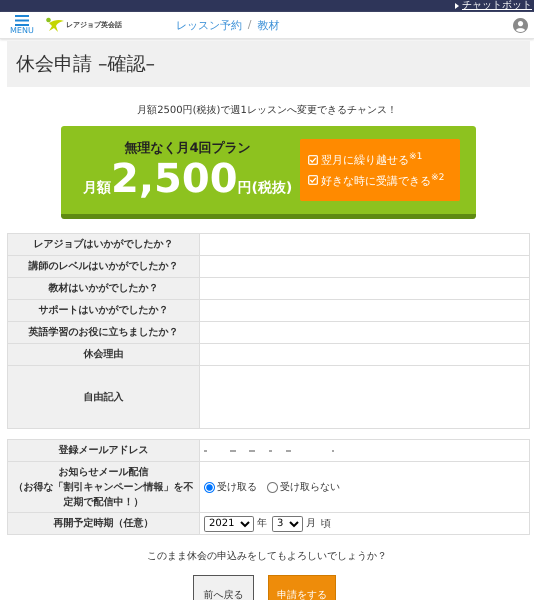 The width and height of the screenshot is (534, 600). What do you see at coordinates (104, 473) in the screenshot?
I see `row-label: お知らせメール配信` at bounding box center [104, 473].